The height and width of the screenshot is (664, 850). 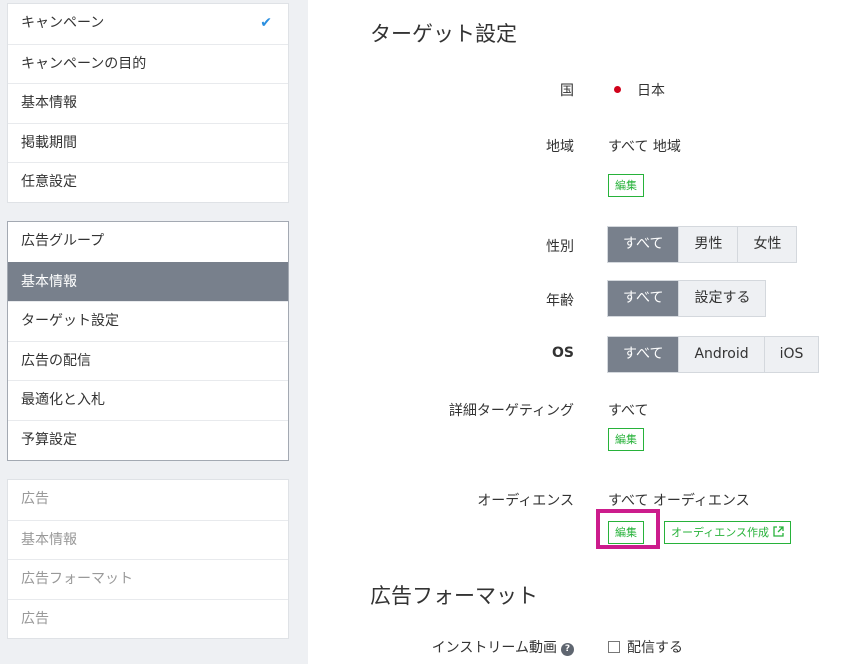 What do you see at coordinates (148, 439) in the screenshot?
I see `sidebar-item-budget: 予算設定` at bounding box center [148, 439].